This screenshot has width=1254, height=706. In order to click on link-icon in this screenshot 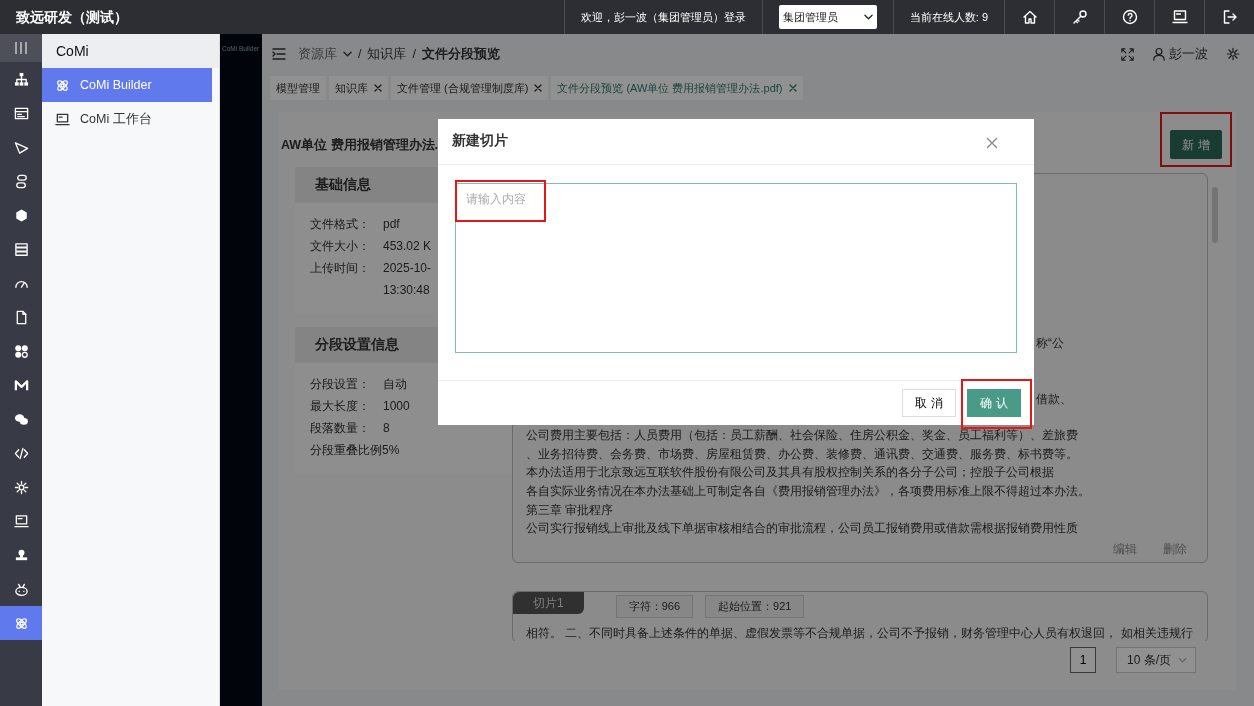, I will do `click(21, 181)`.